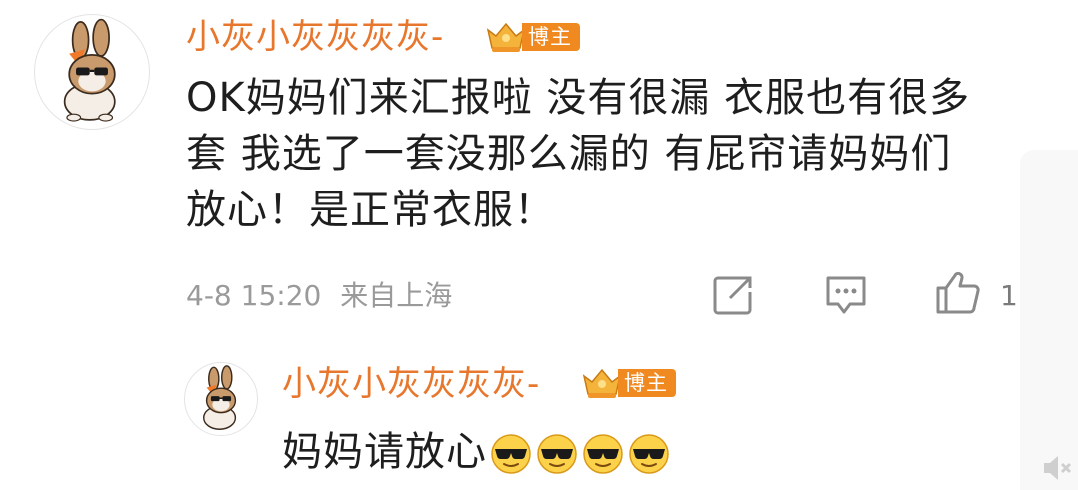  Describe the element at coordinates (384, 452) in the screenshot. I see `reply-text: 妈妈请放心` at that location.